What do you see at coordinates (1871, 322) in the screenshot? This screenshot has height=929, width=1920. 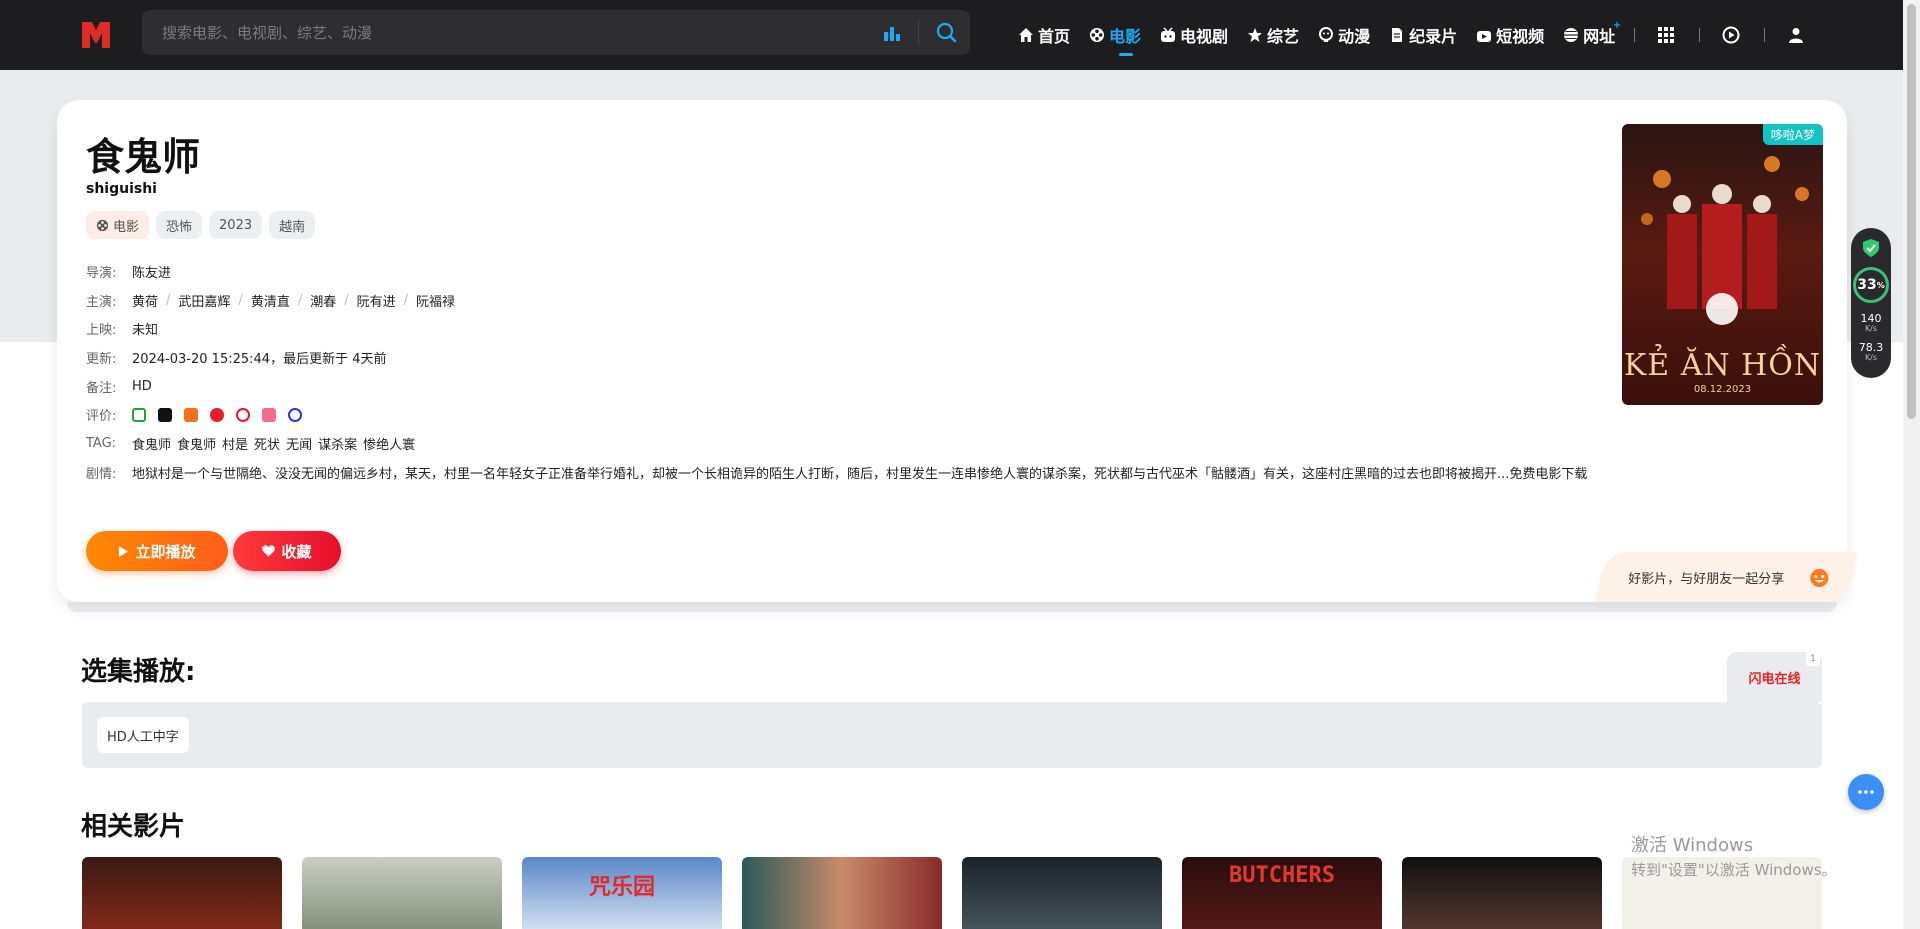 I see `upload-speed: 140 K/s` at bounding box center [1871, 322].